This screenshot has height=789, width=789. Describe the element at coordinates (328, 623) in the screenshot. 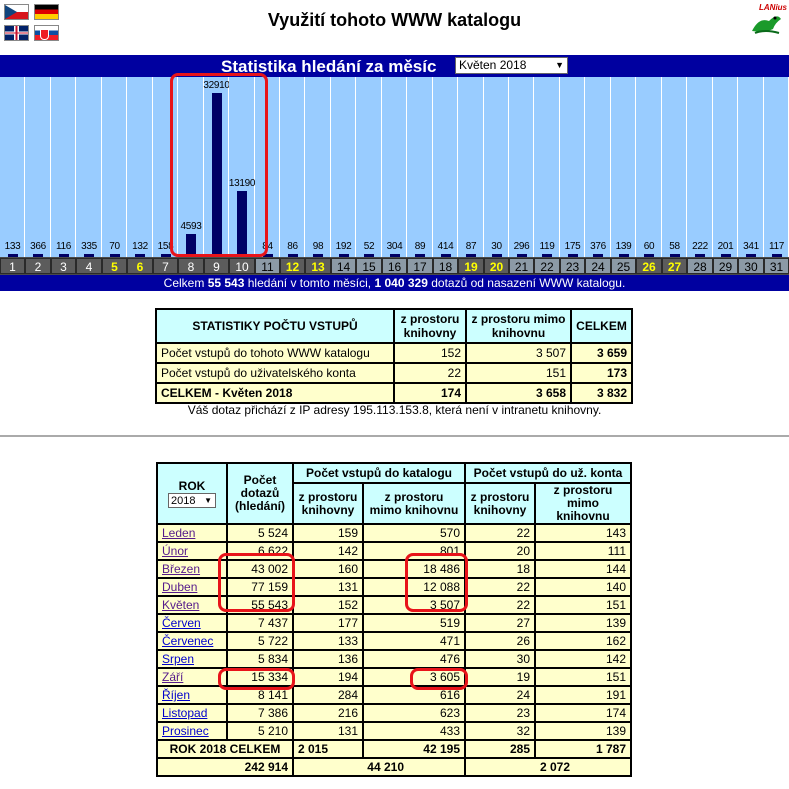

I see `cell-cat-in: 177` at that location.